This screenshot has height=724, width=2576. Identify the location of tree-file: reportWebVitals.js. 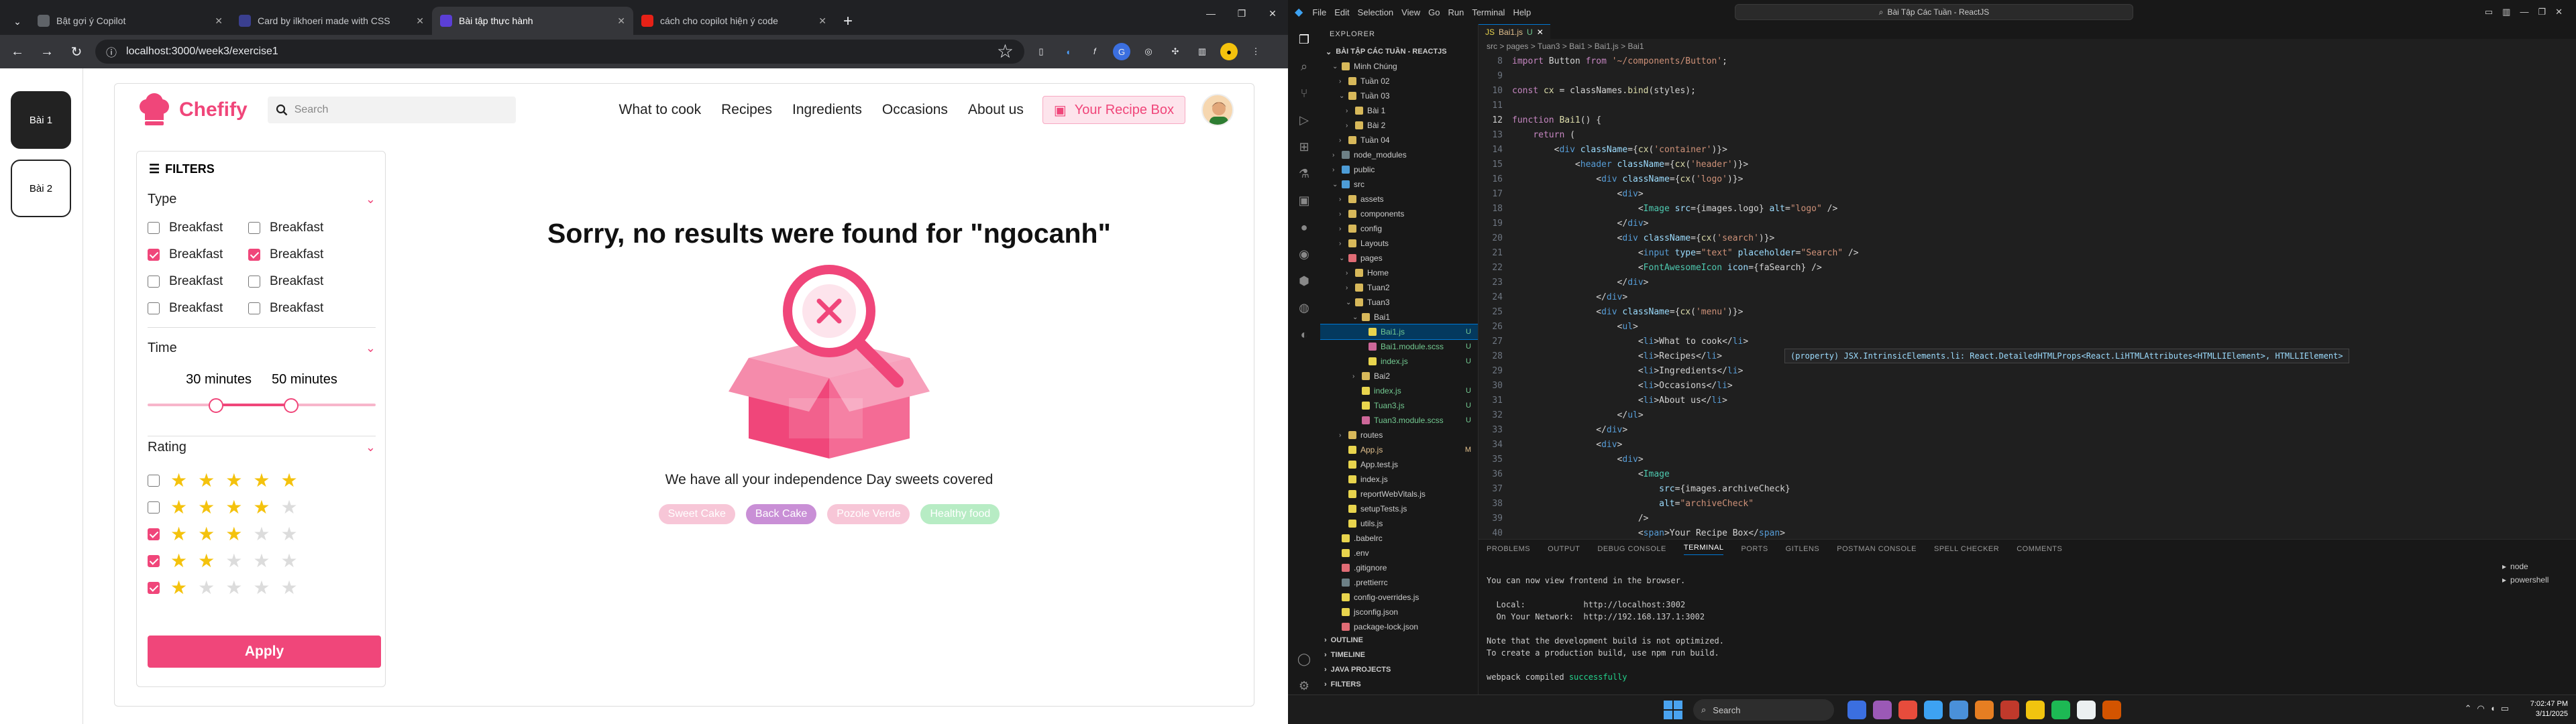
(1399, 494).